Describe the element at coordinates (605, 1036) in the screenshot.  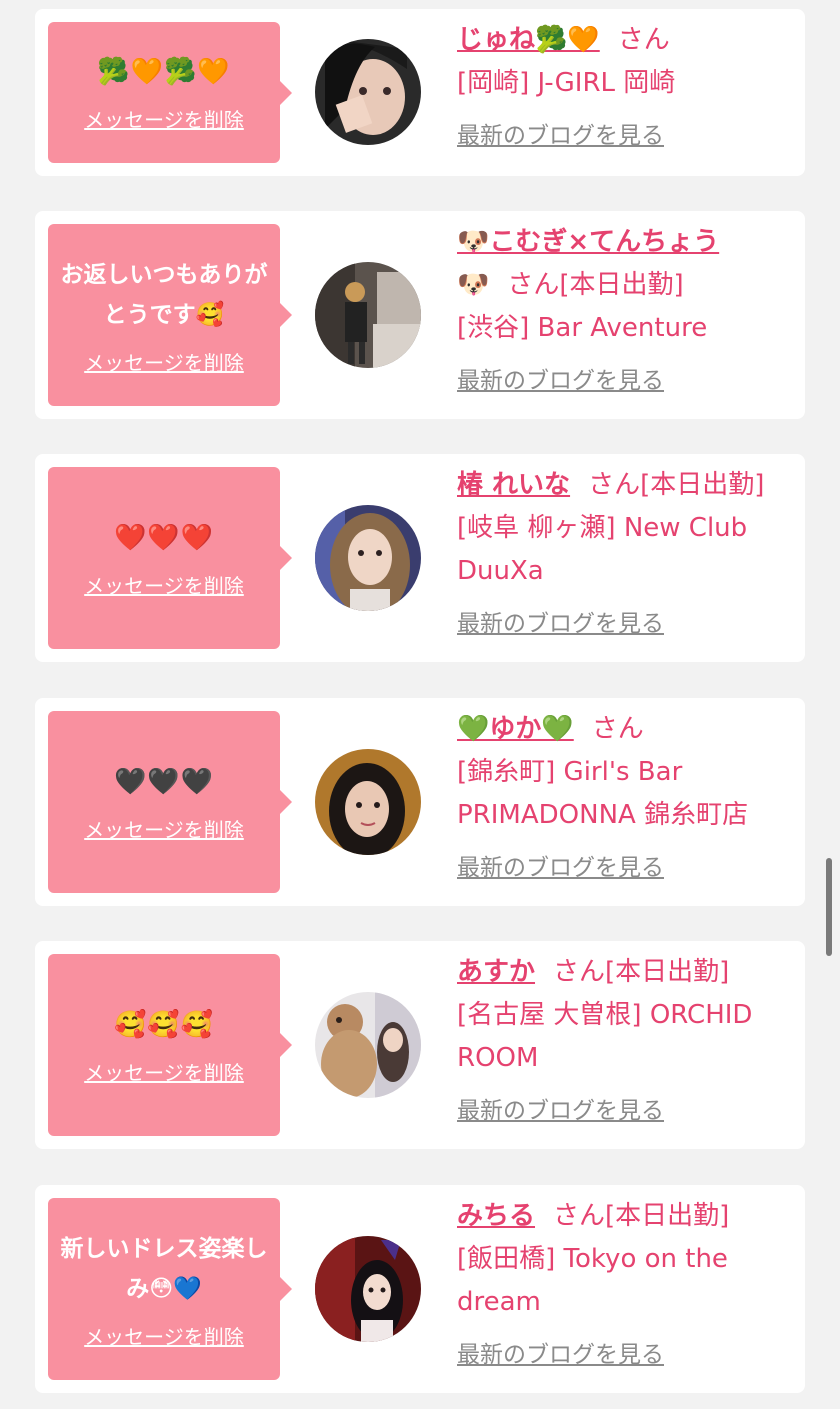
I see `shop-name: [名古屋 大曽根] ORCHID ROOM` at that location.